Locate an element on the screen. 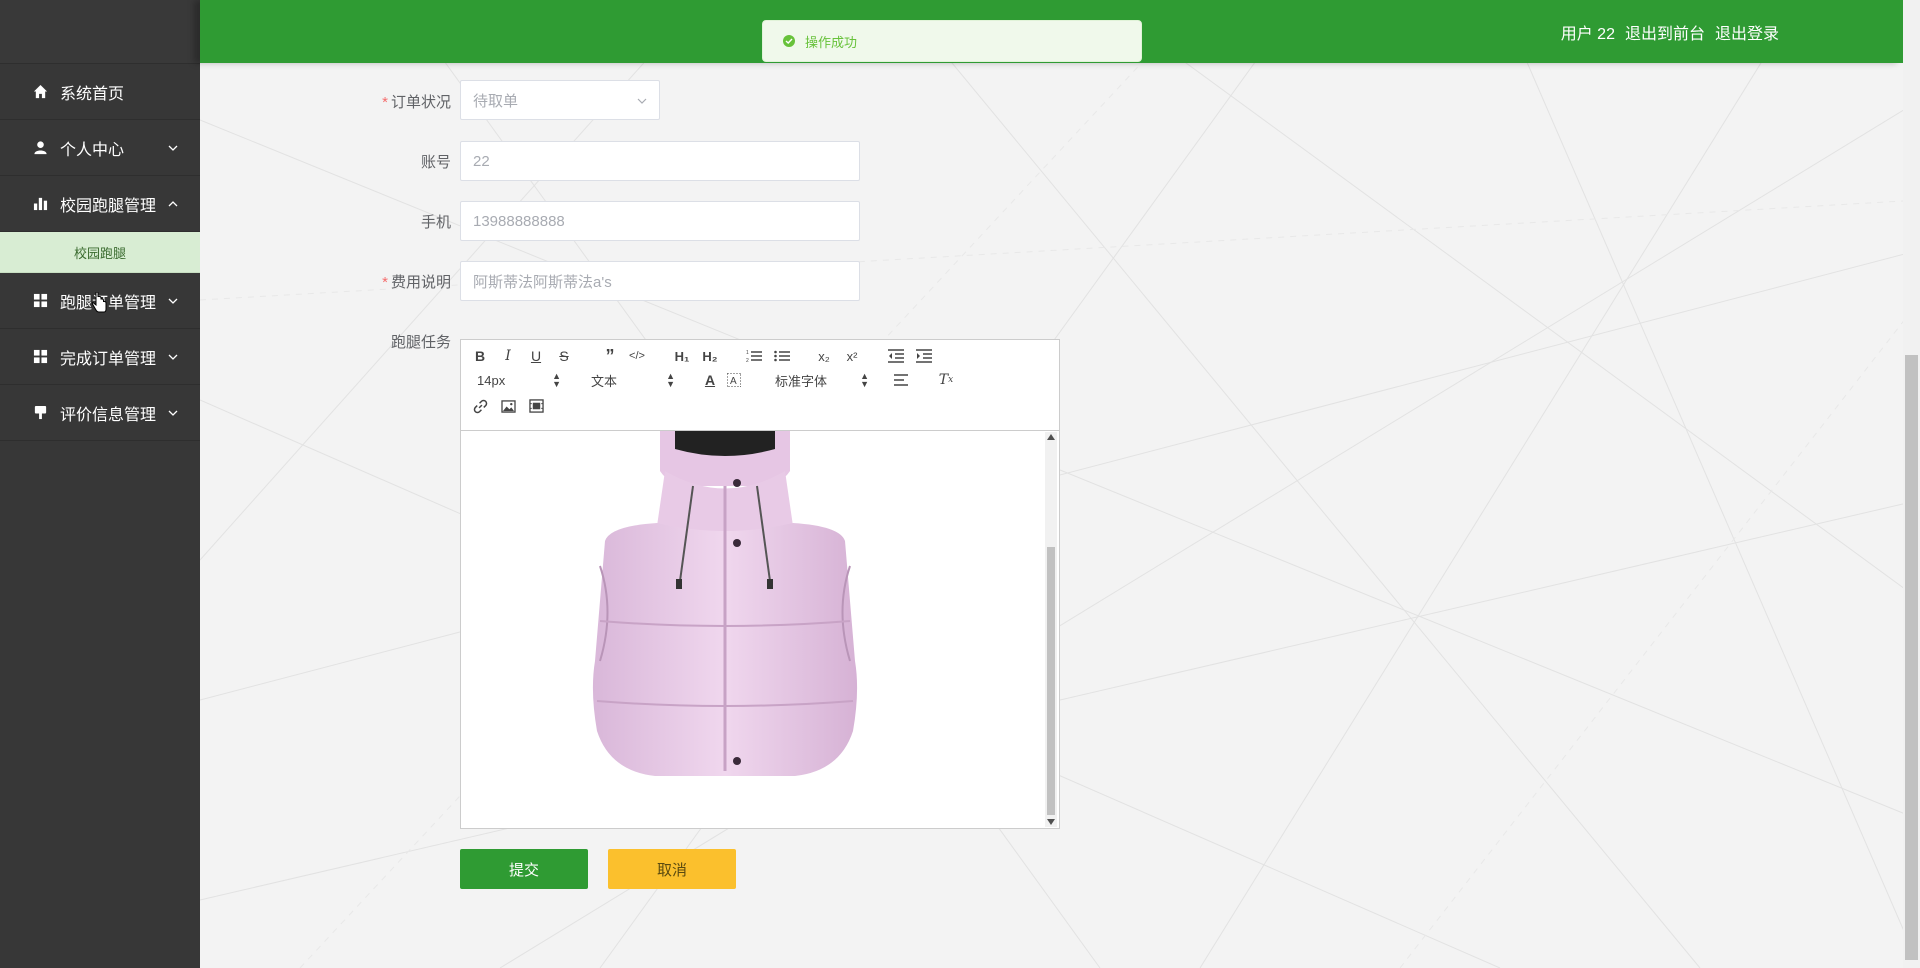  heading2-button: H₂ is located at coordinates (710, 356).